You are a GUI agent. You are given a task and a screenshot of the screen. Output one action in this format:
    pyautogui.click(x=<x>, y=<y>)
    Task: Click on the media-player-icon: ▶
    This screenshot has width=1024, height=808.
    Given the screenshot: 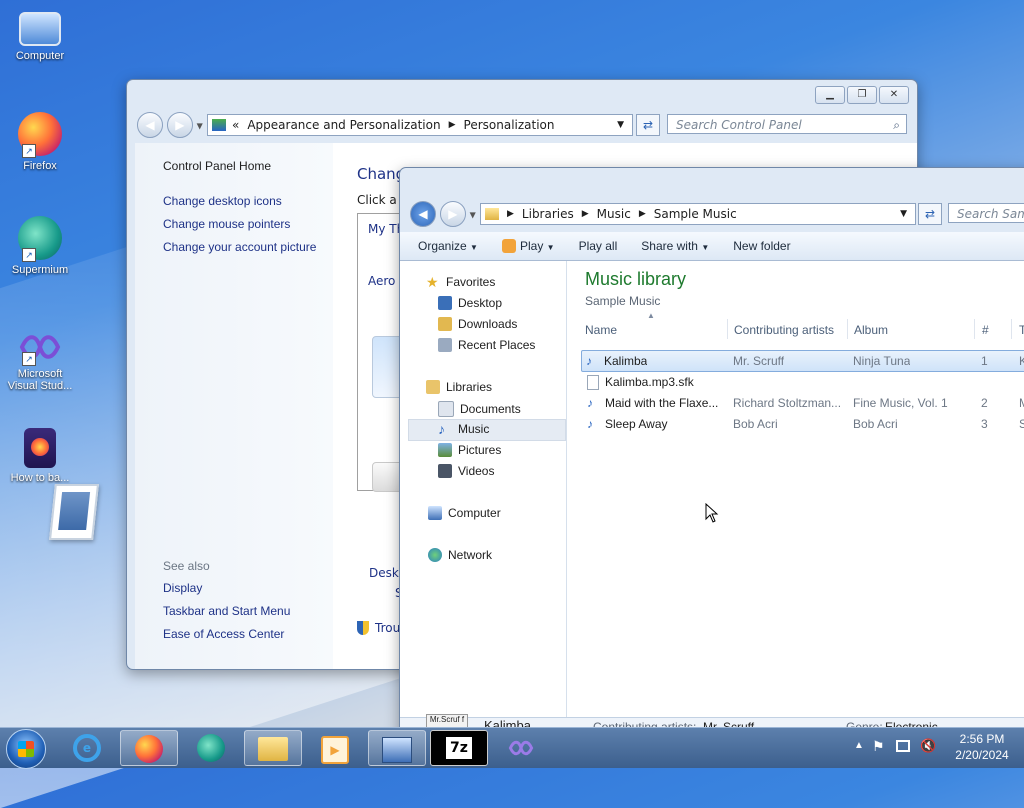 What is the action you would take?
    pyautogui.click(x=335, y=750)
    